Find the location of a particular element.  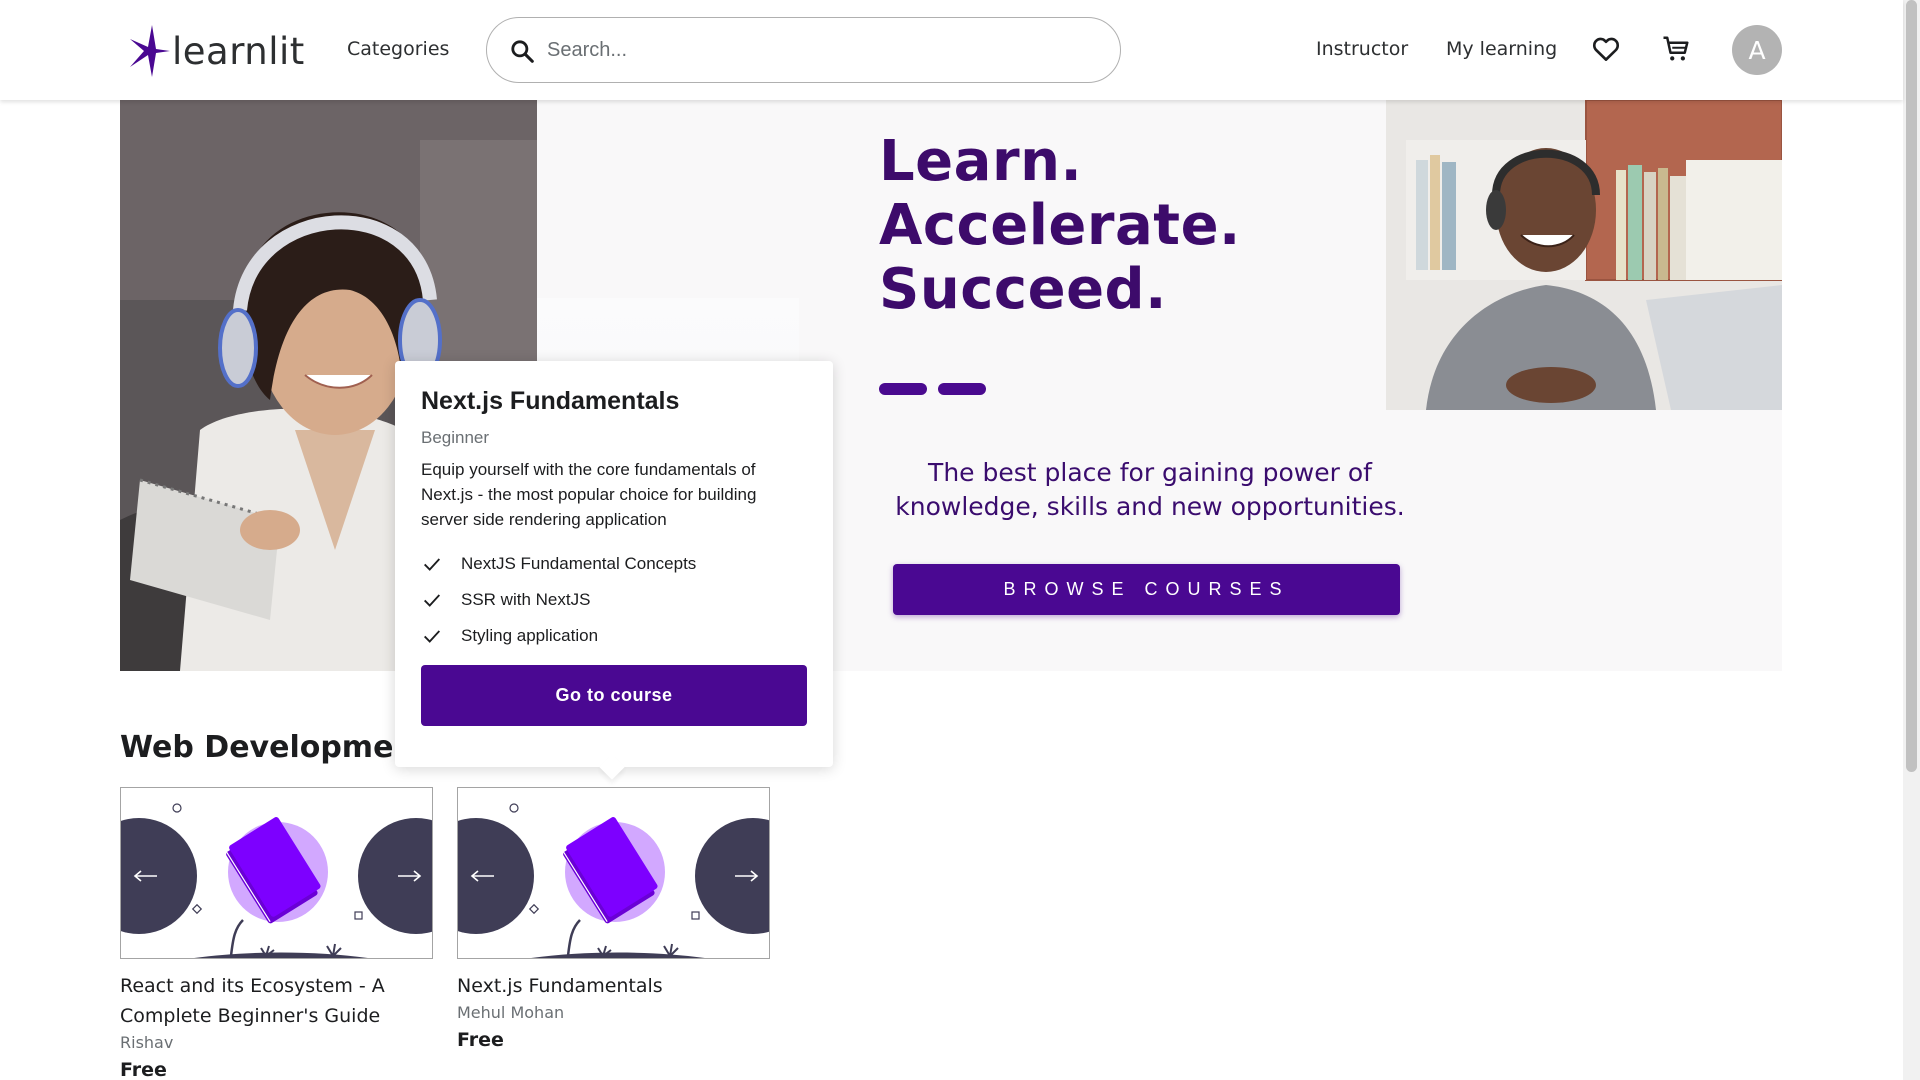

hero-title: Learn. Accelerate. Succeed. is located at coordinates (1060, 226).